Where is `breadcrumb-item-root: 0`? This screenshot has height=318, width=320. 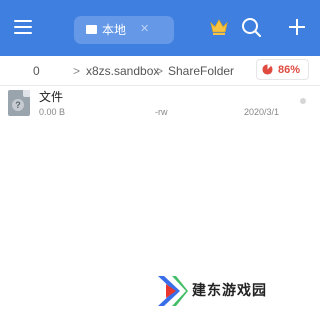 breadcrumb-item-root: 0 is located at coordinates (36, 71).